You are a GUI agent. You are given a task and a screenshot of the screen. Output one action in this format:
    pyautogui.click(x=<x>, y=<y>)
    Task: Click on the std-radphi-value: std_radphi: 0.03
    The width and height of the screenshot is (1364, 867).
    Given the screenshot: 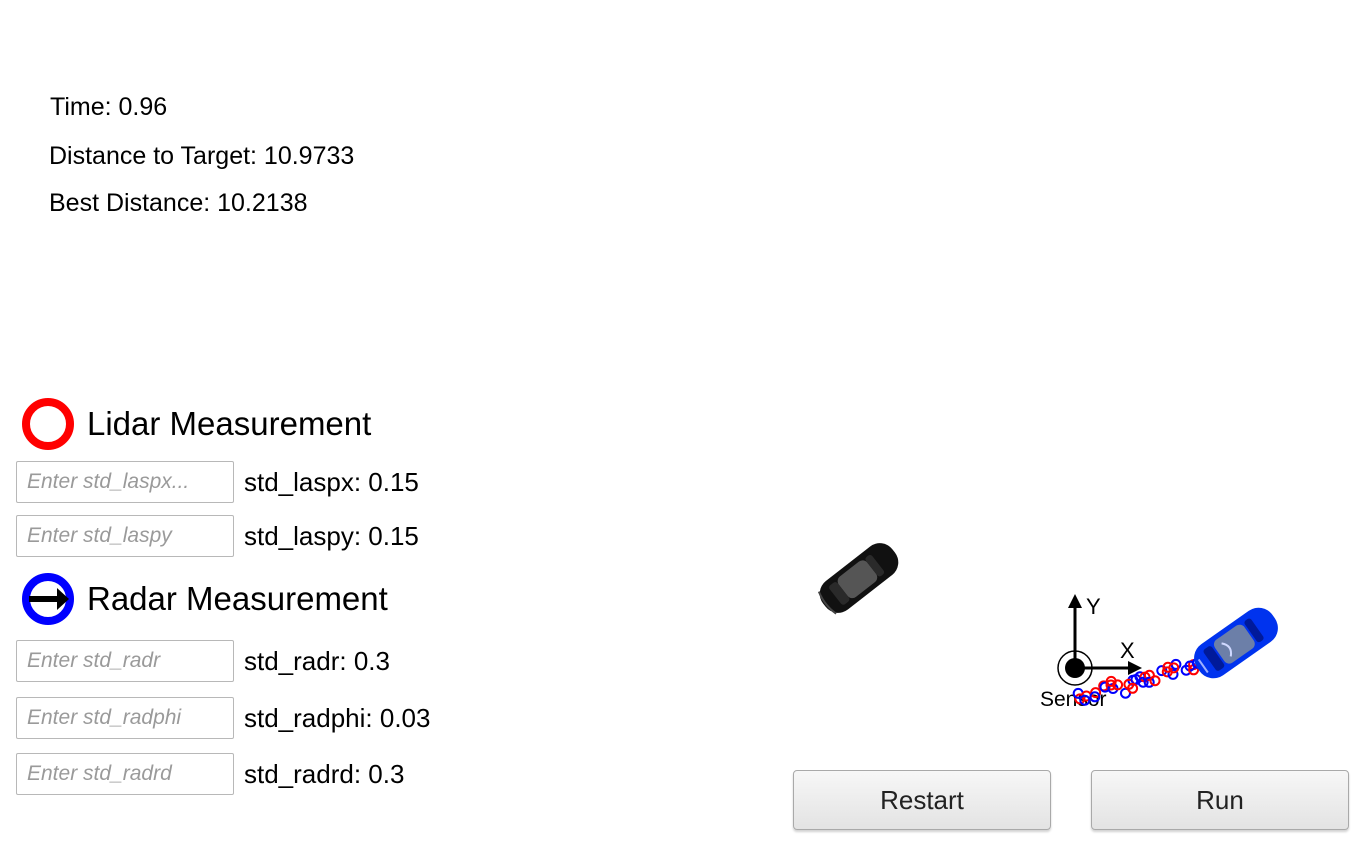 What is the action you would take?
    pyautogui.click(x=337, y=717)
    